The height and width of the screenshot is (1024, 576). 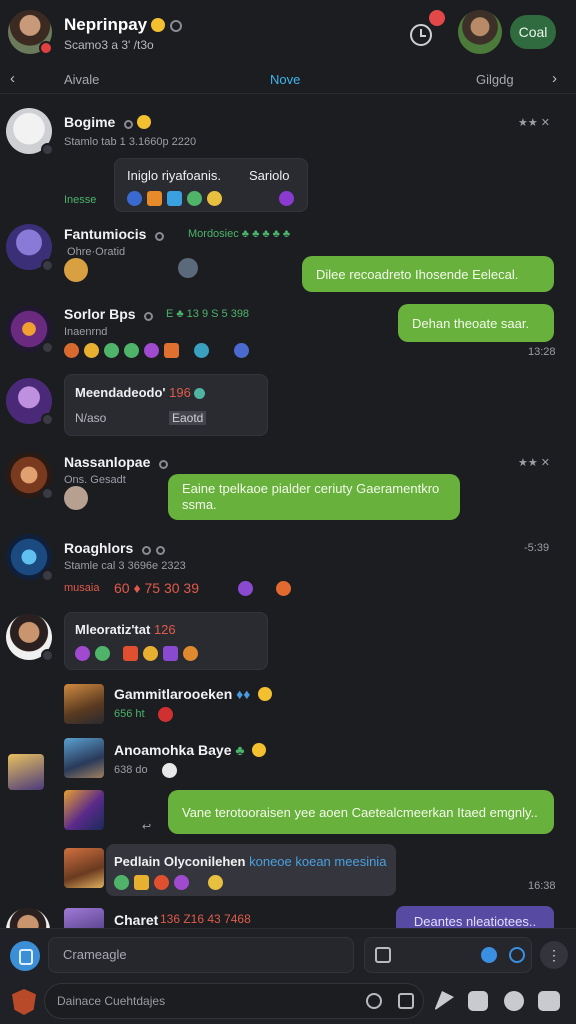 I want to click on message-tag: musaia, so click(x=82, y=588).